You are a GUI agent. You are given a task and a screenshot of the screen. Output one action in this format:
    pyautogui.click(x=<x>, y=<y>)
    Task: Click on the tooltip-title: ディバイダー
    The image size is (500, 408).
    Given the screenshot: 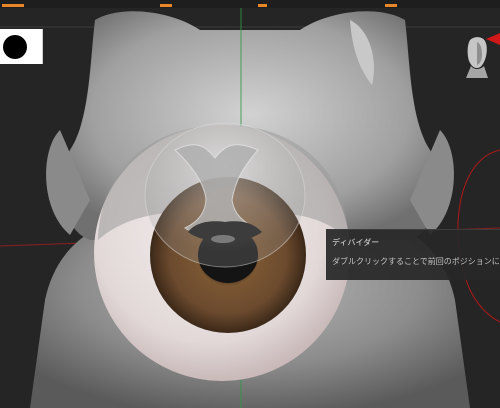 What is the action you would take?
    pyautogui.click(x=356, y=242)
    